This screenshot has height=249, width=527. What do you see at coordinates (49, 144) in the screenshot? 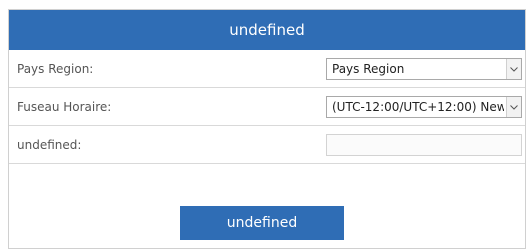
I see `third-field-label: undefined:` at bounding box center [49, 144].